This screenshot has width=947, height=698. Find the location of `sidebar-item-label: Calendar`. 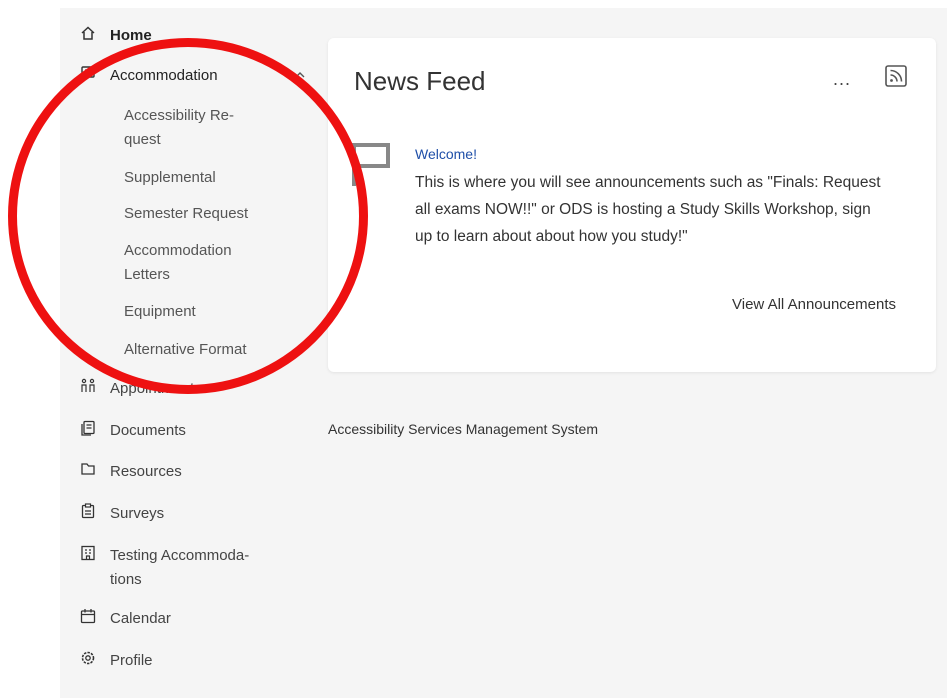

sidebar-item-label: Calendar is located at coordinates (140, 618).